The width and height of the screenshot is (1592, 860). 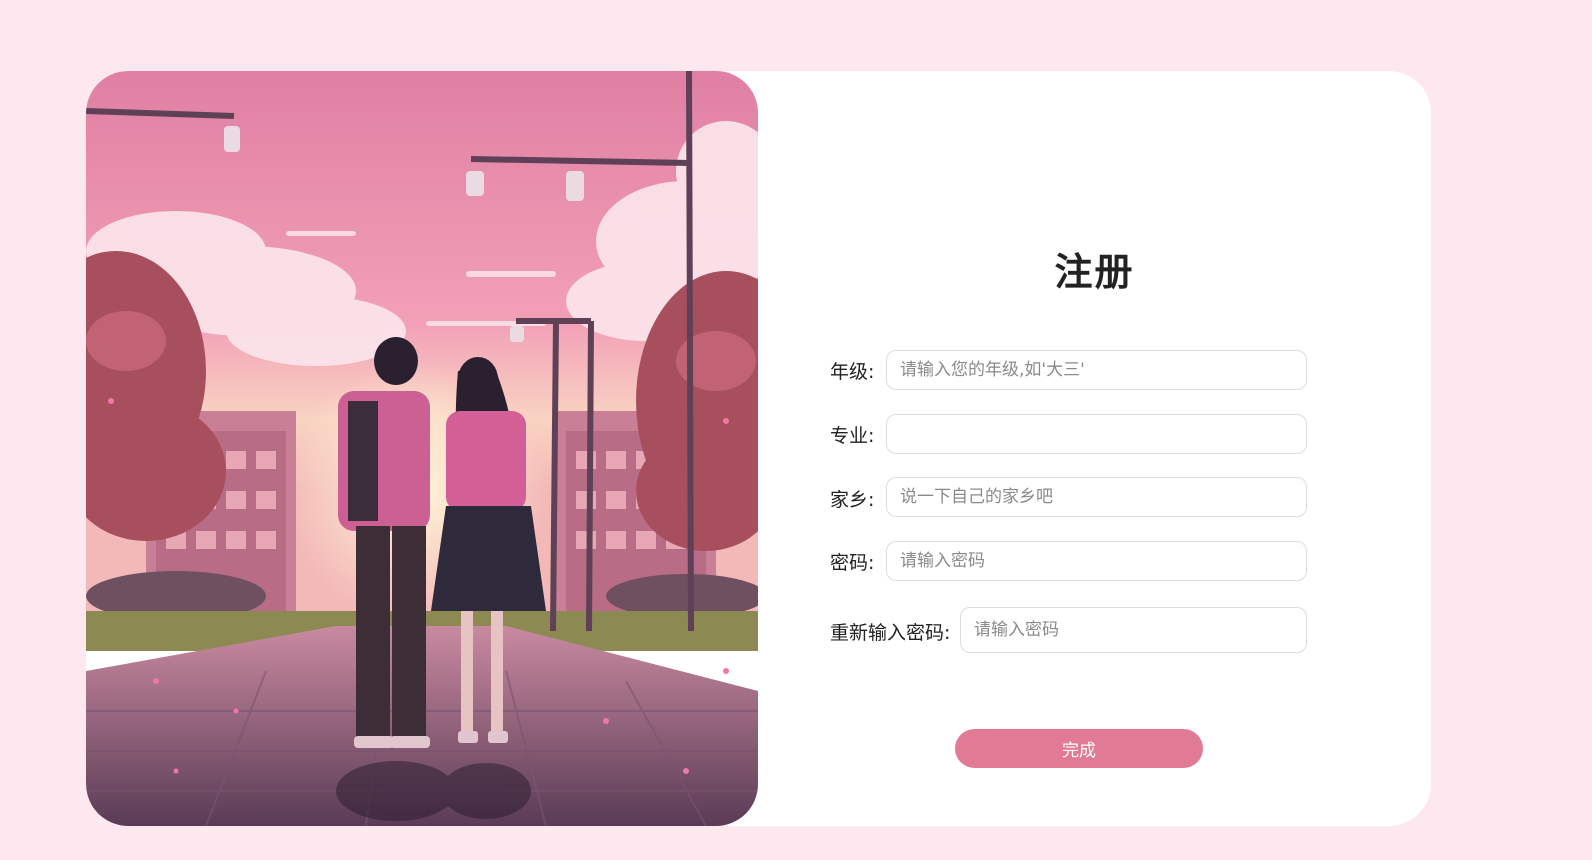 What do you see at coordinates (1096, 561) in the screenshot?
I see `password-input` at bounding box center [1096, 561].